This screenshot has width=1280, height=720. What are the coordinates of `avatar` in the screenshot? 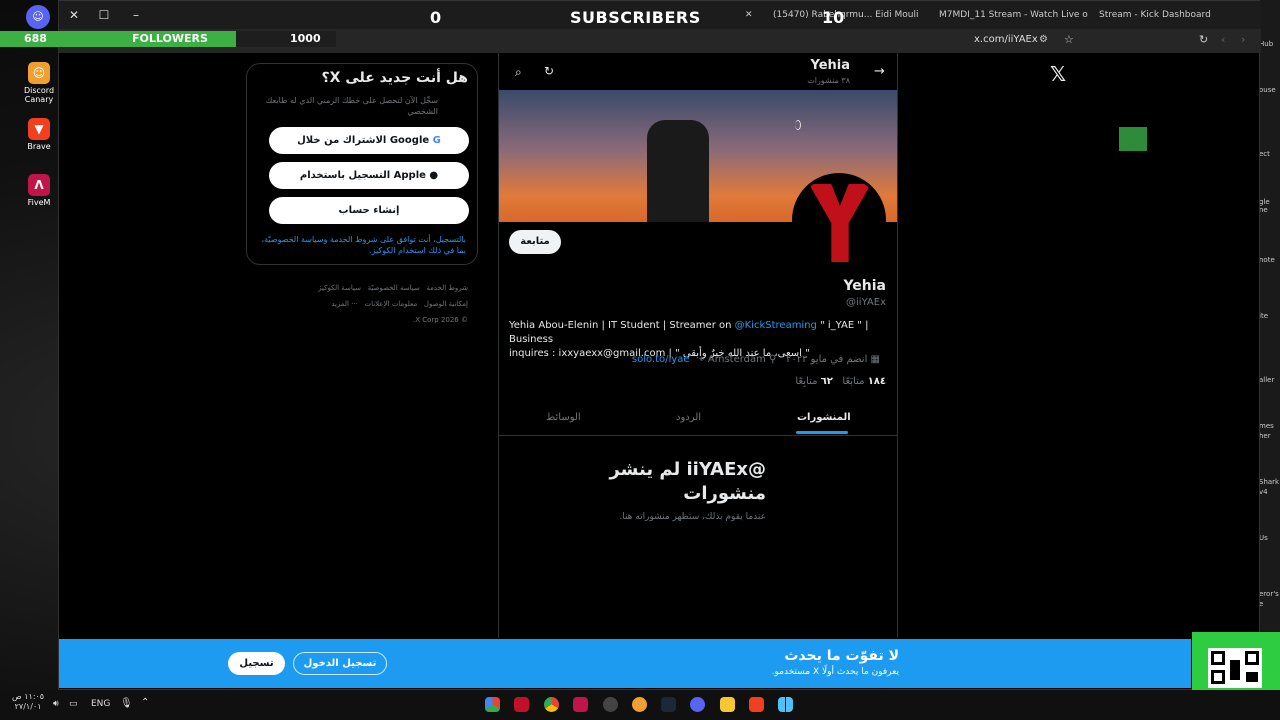 It's located at (839, 220).